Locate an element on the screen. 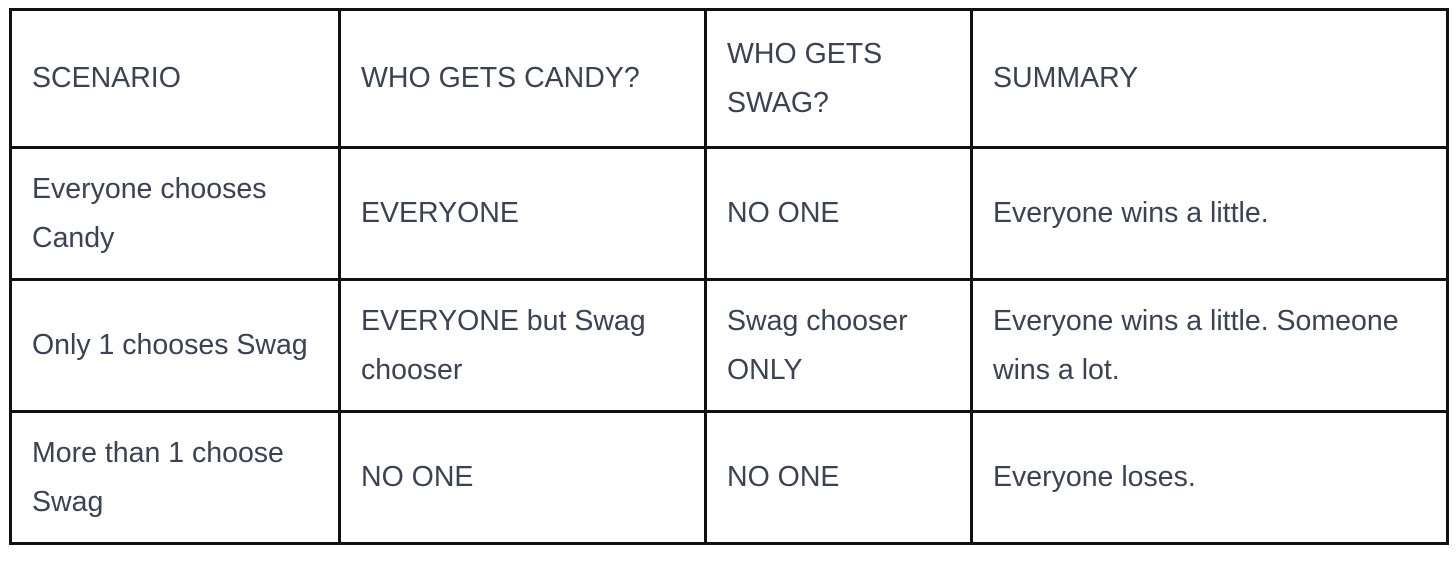 The width and height of the screenshot is (1456, 574). table-cell-scenario: Everyone chooses Candy is located at coordinates (175, 213).